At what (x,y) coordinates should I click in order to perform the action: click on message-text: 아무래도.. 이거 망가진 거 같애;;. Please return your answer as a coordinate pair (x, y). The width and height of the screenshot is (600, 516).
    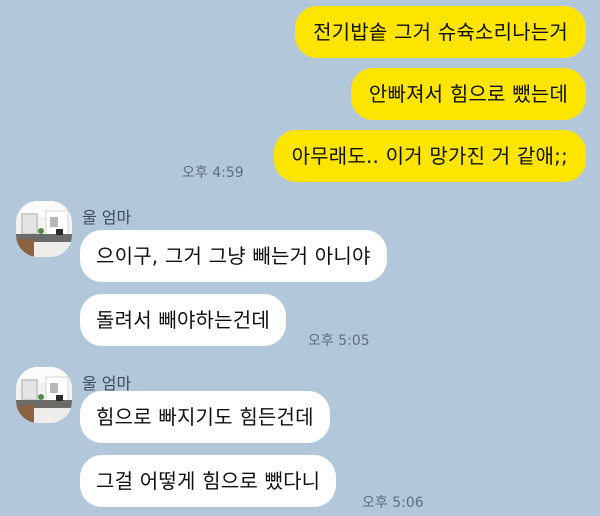
    Looking at the image, I should click on (429, 156).